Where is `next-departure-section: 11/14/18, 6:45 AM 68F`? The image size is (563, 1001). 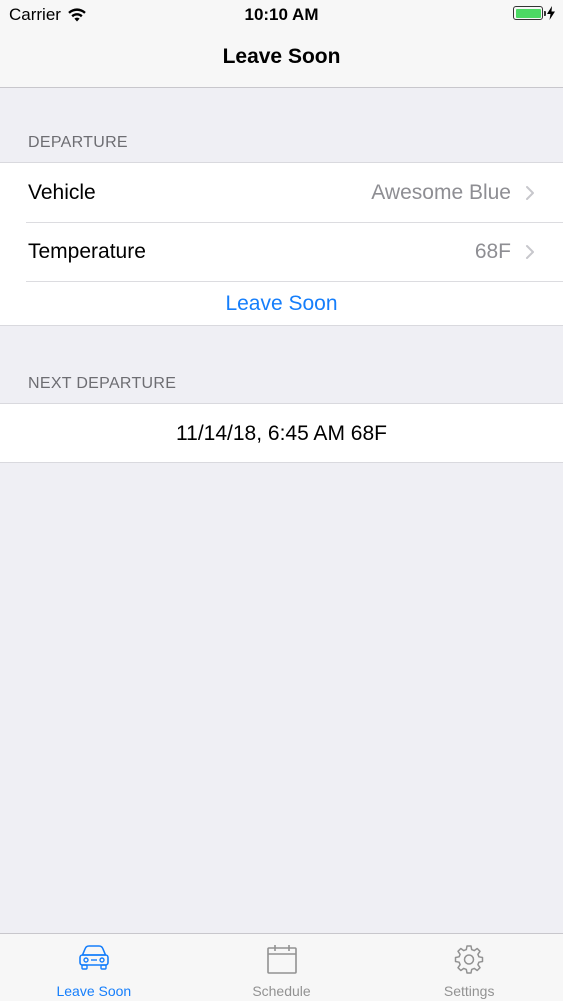
next-departure-section: 11/14/18, 6:45 AM 68F is located at coordinates (281, 433).